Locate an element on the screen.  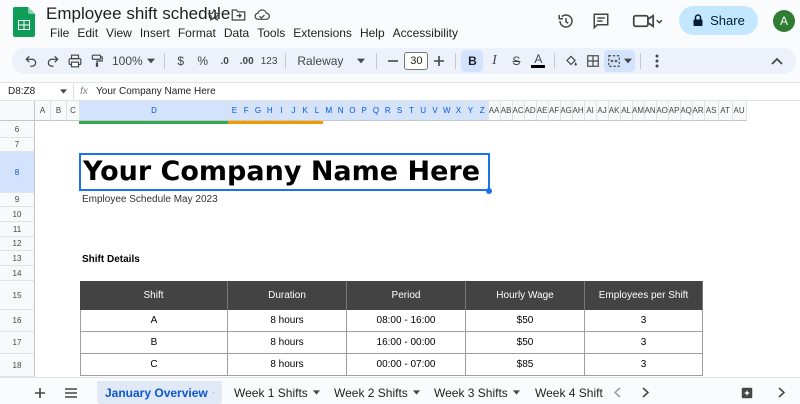
cloud-status-icon is located at coordinates (262, 15).